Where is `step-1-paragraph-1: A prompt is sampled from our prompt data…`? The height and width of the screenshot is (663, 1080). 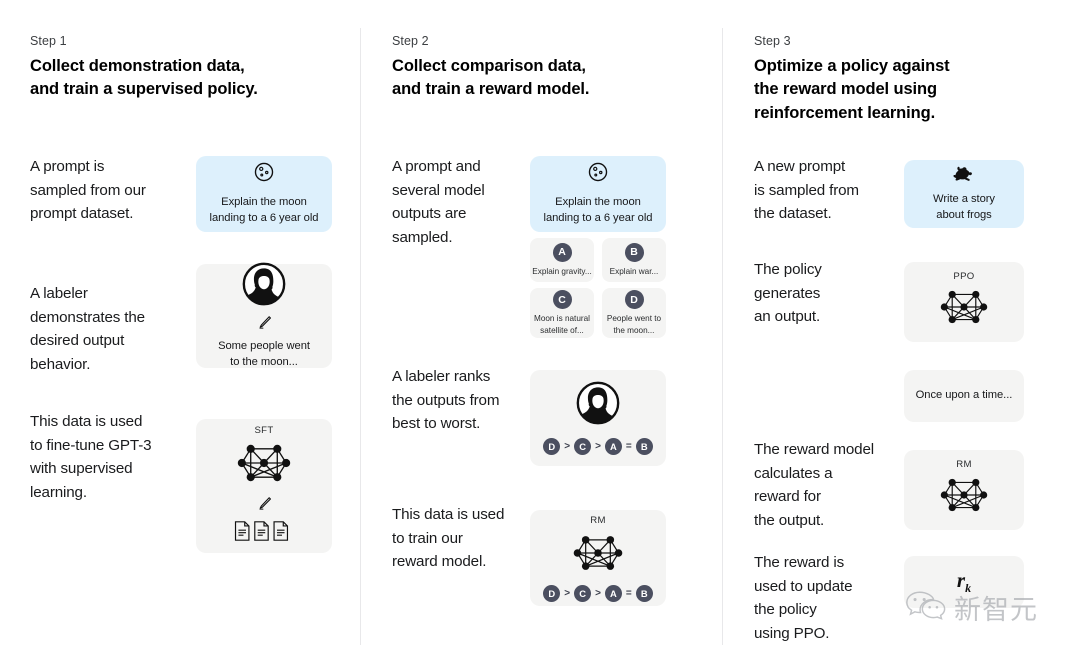 step-1-paragraph-1: A prompt is sampled from our prompt data… is located at coordinates (88, 190).